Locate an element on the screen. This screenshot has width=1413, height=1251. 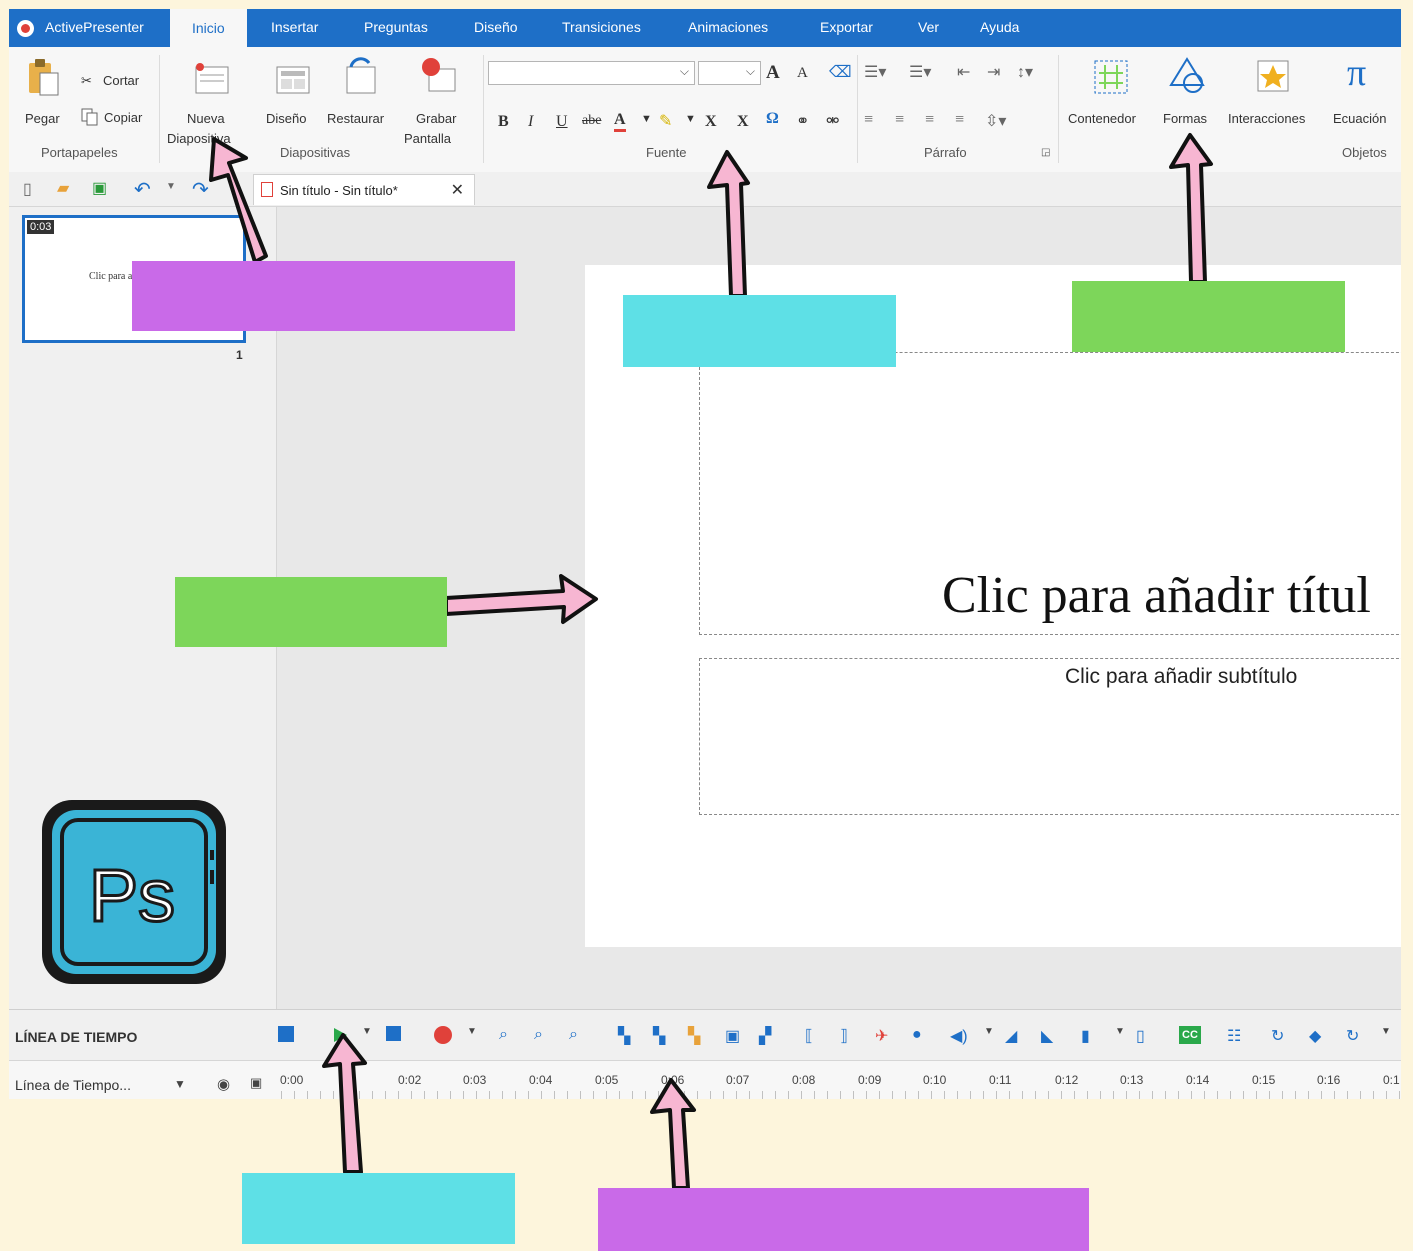
arrow-up-left is located at coordinates (238, 200).